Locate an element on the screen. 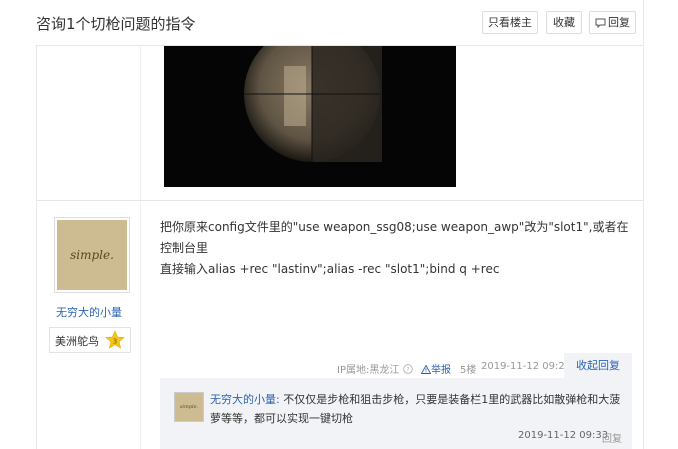 Image resolution: width=678 pixels, height=449 pixels. post-image-sniper-scope is located at coordinates (310, 116).